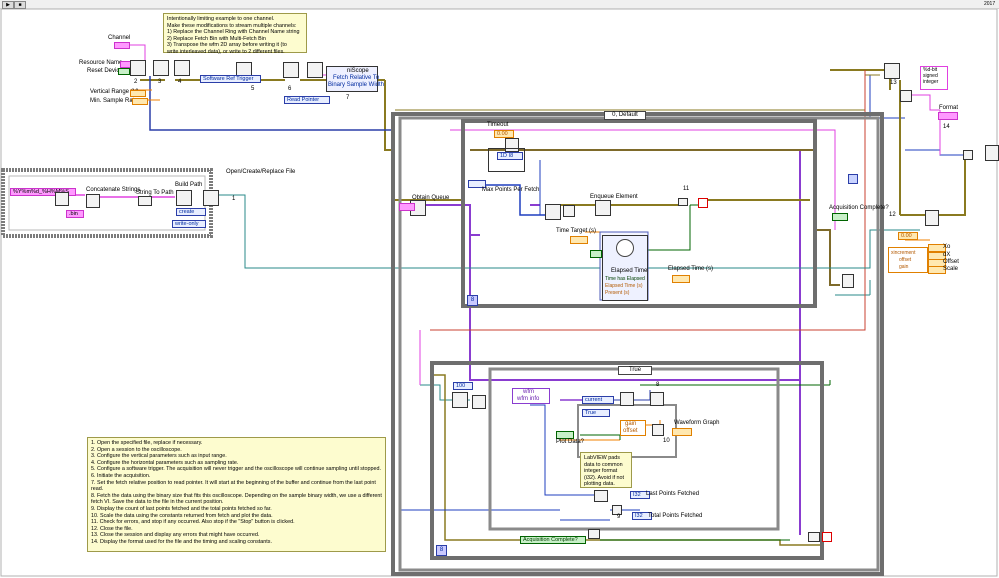 Image resolution: width=999 pixels, height=578 pixels. I want to click on unbundle-by-name: wfm wfm info, so click(531, 396).